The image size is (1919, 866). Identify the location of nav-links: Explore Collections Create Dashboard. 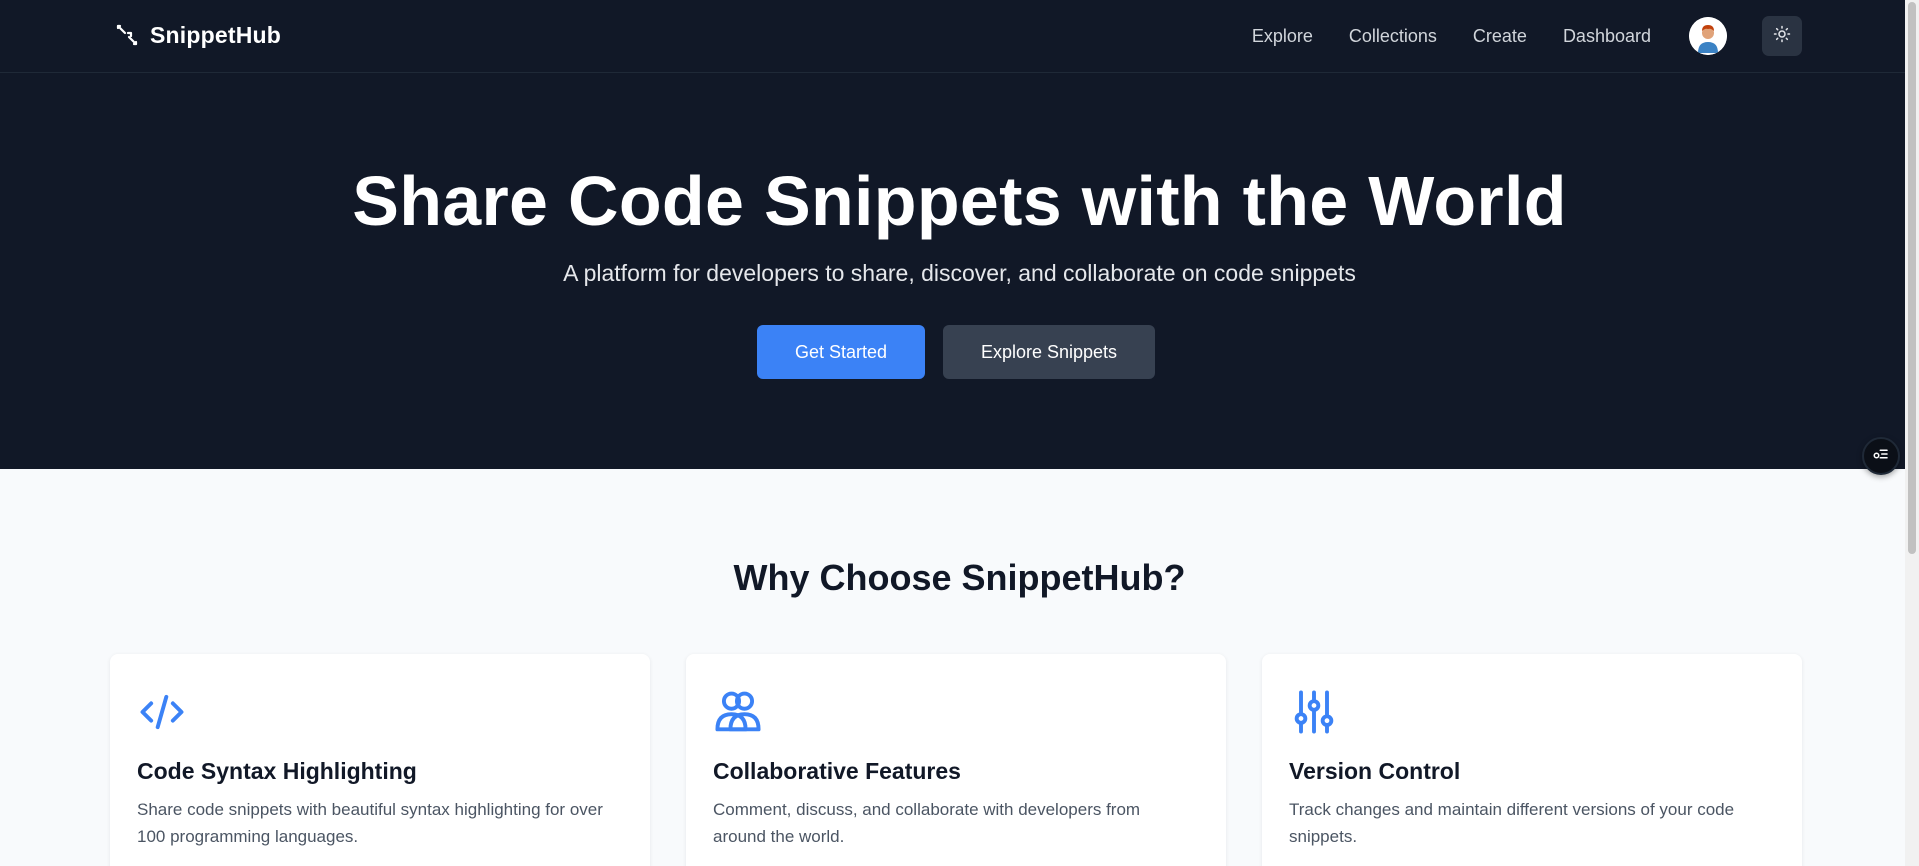
(1451, 36).